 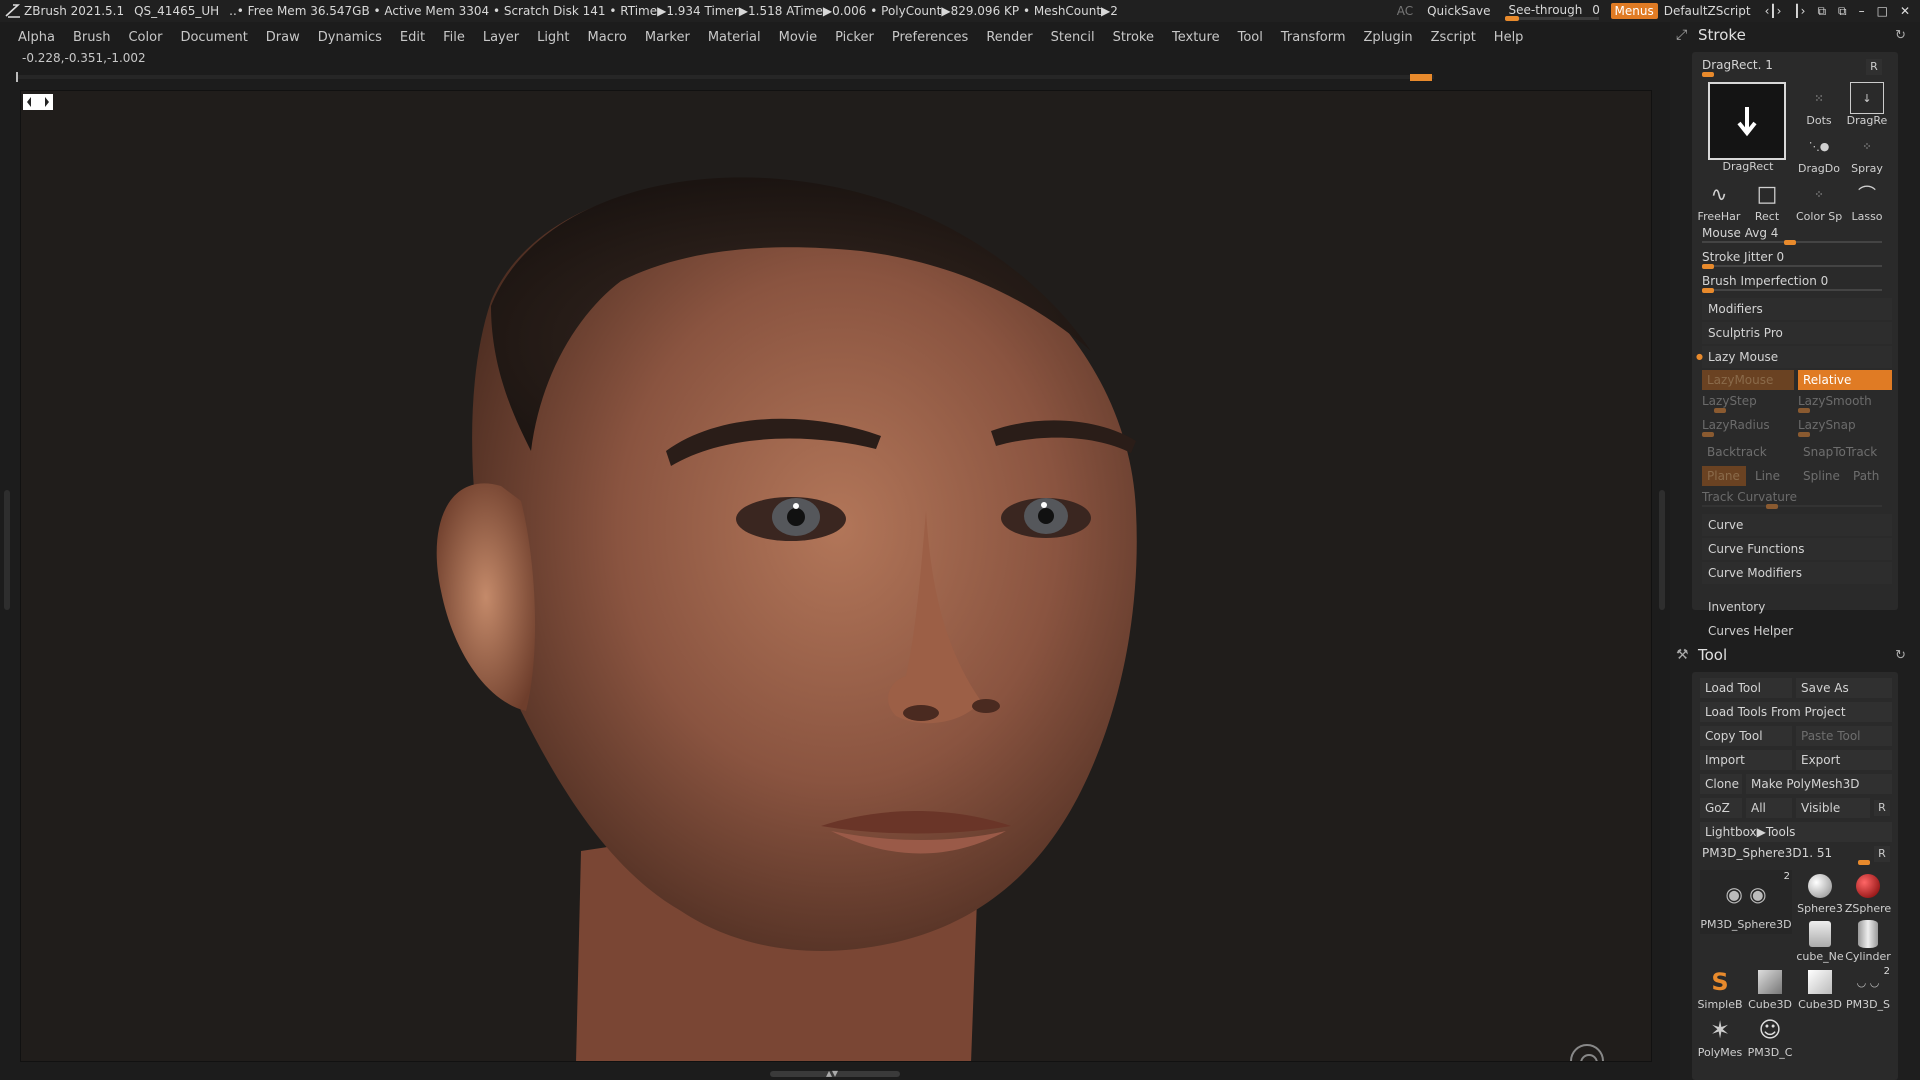 I want to click on stroke-restore-button: R, so click(x=1874, y=67).